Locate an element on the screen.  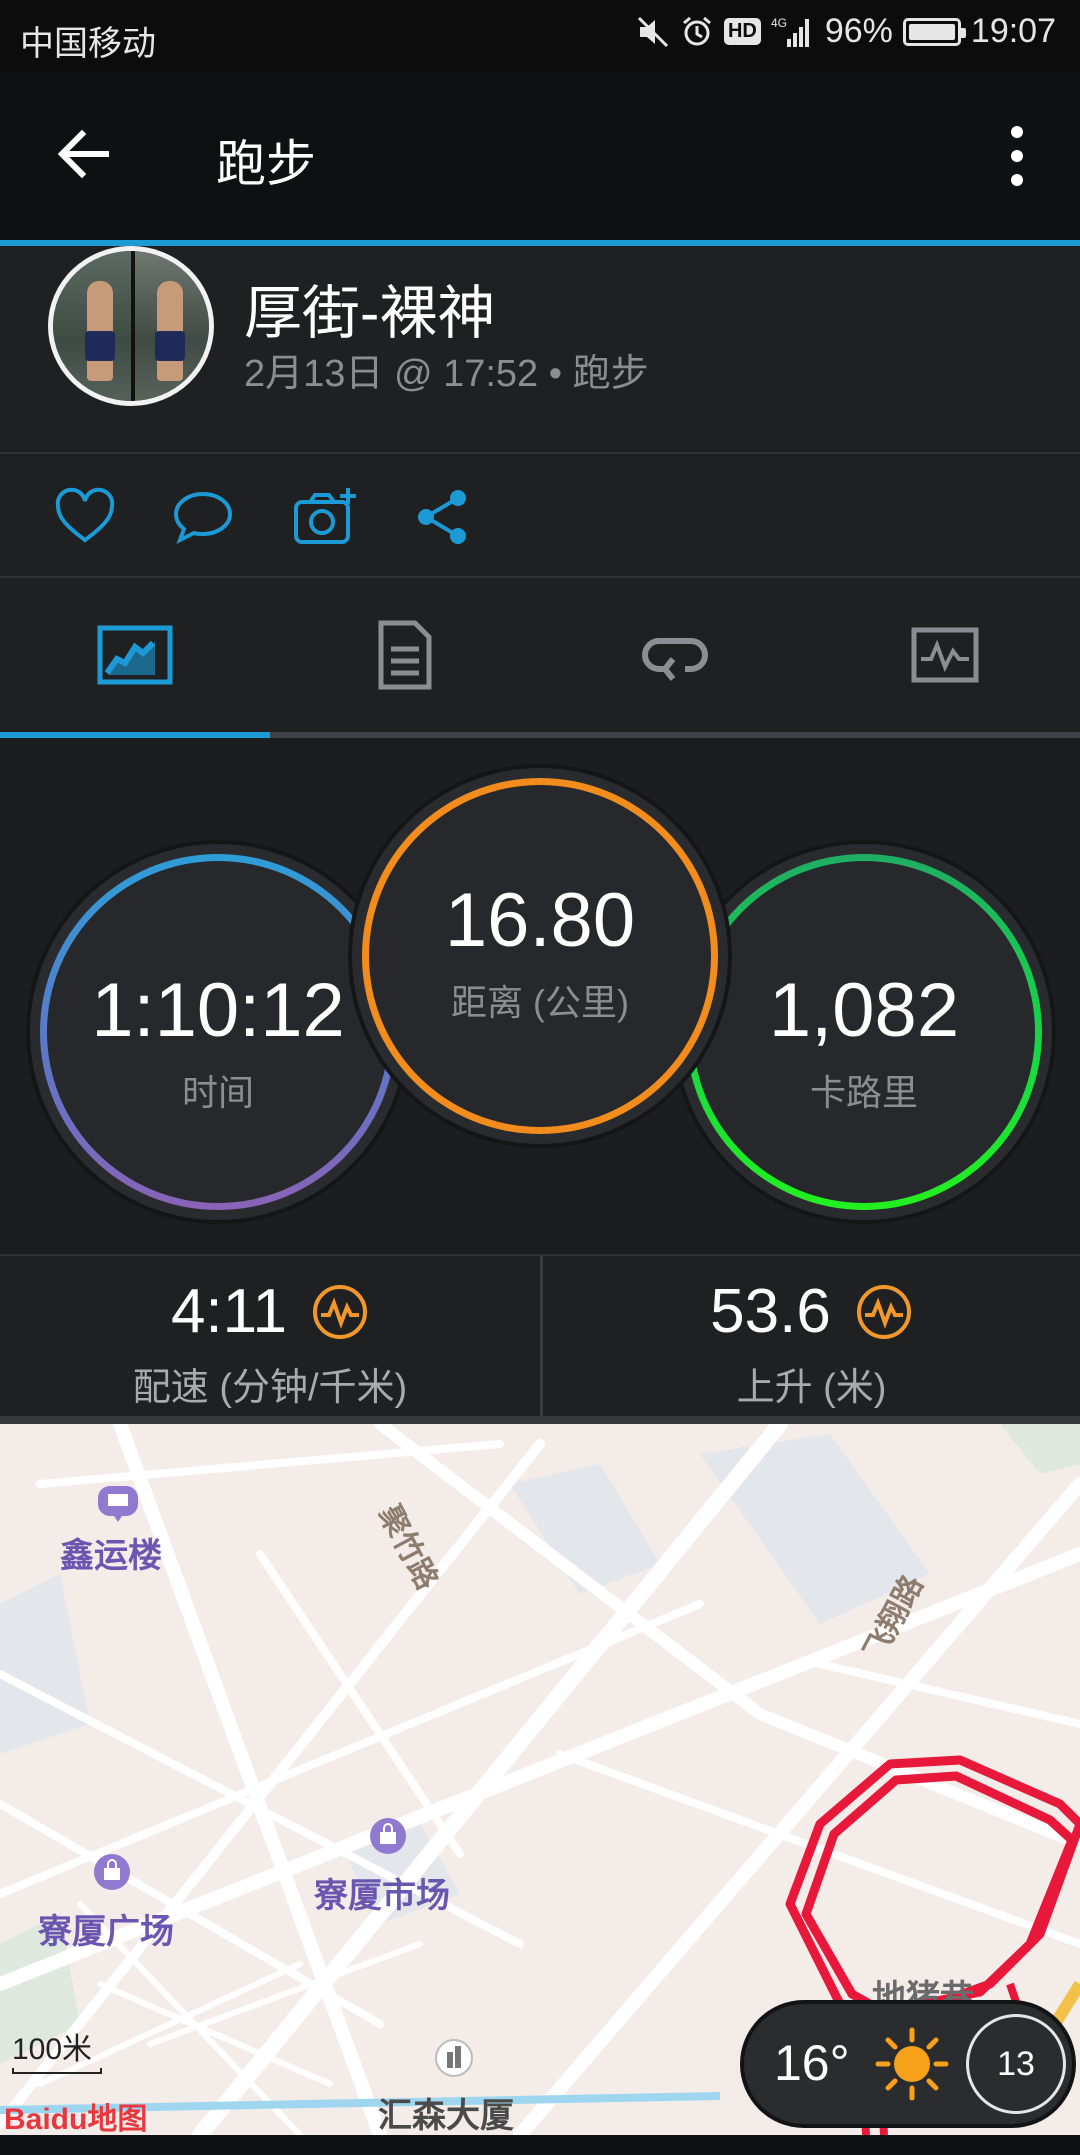
activity-graph-icon is located at coordinates (945, 655).